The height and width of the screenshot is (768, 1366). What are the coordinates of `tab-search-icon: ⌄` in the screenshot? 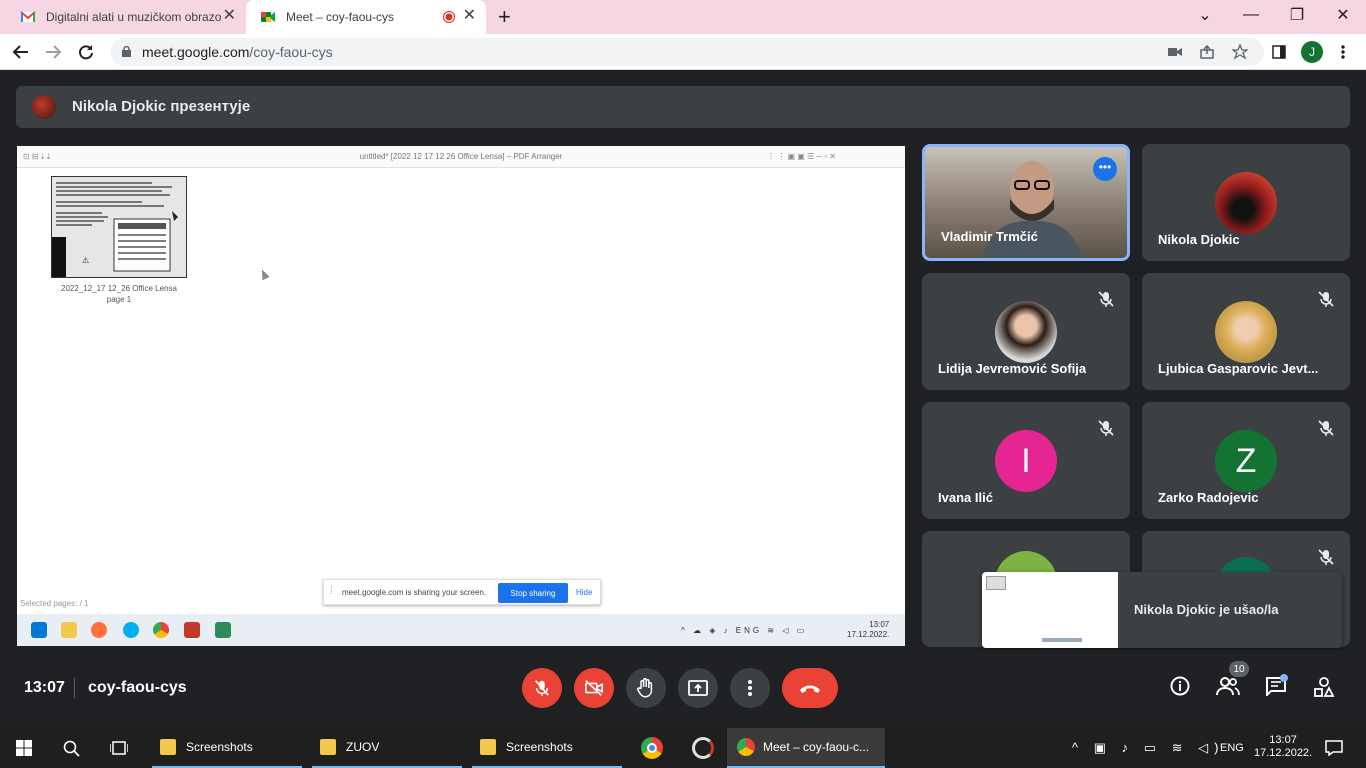 It's located at (1205, 15).